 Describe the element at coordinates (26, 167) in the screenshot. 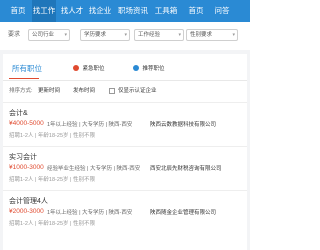

I see `job-salary: ¥1000-3000` at that location.